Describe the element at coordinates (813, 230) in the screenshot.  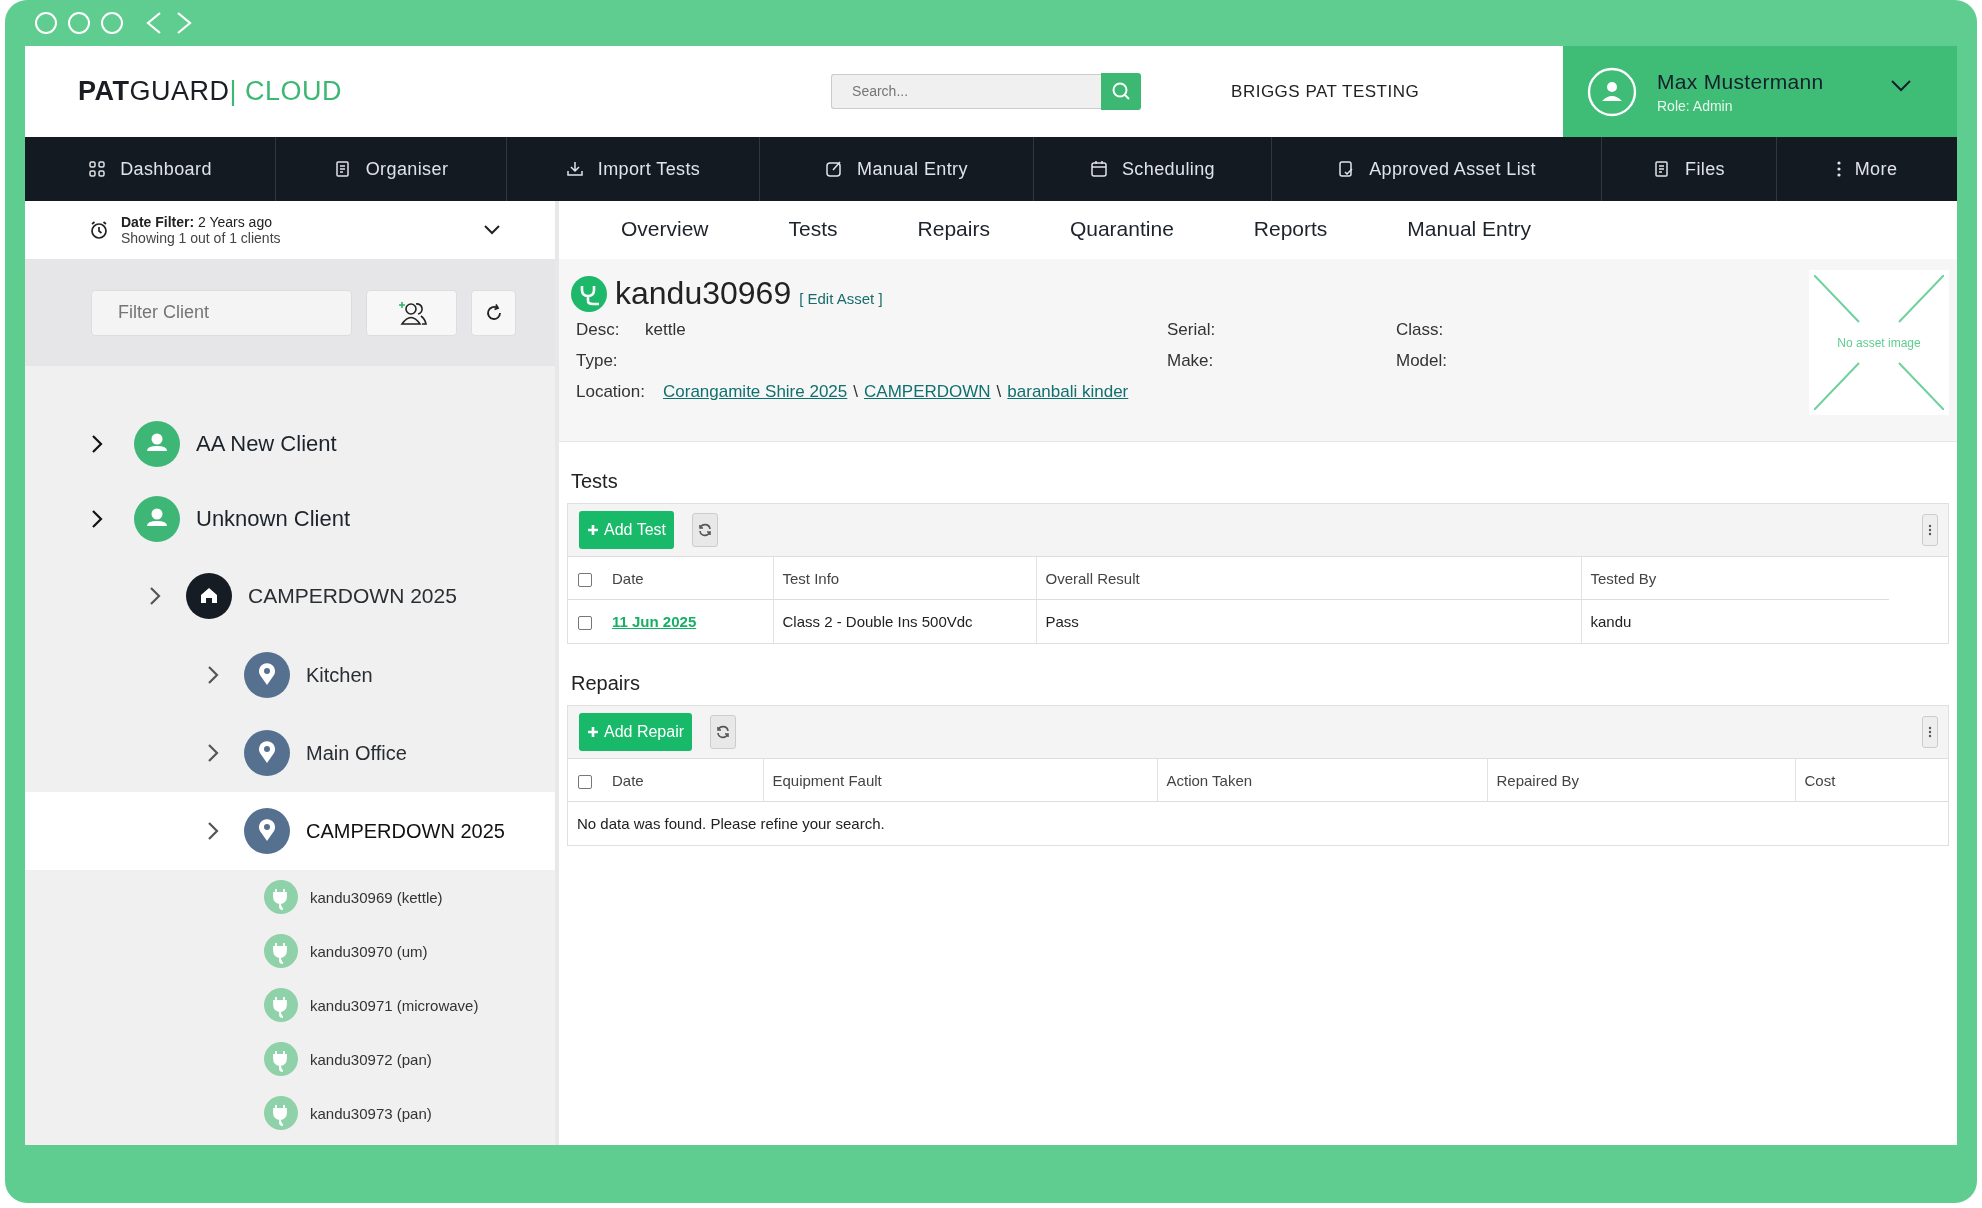
I see `tab: Tests` at that location.